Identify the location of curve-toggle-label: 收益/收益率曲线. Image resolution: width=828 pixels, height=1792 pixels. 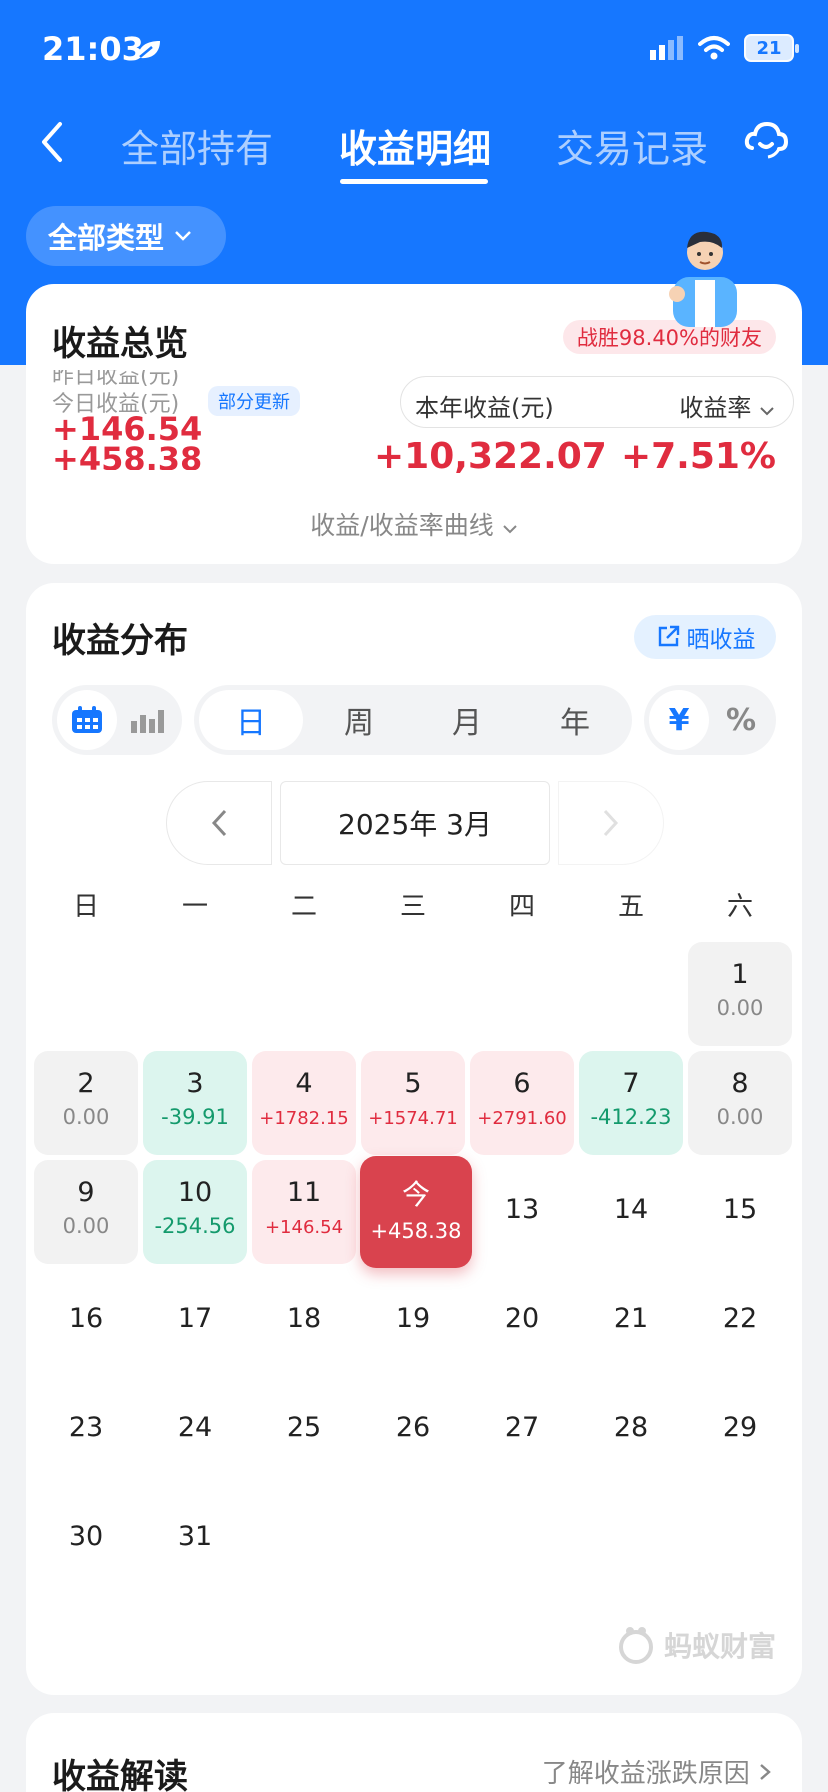
(402, 525).